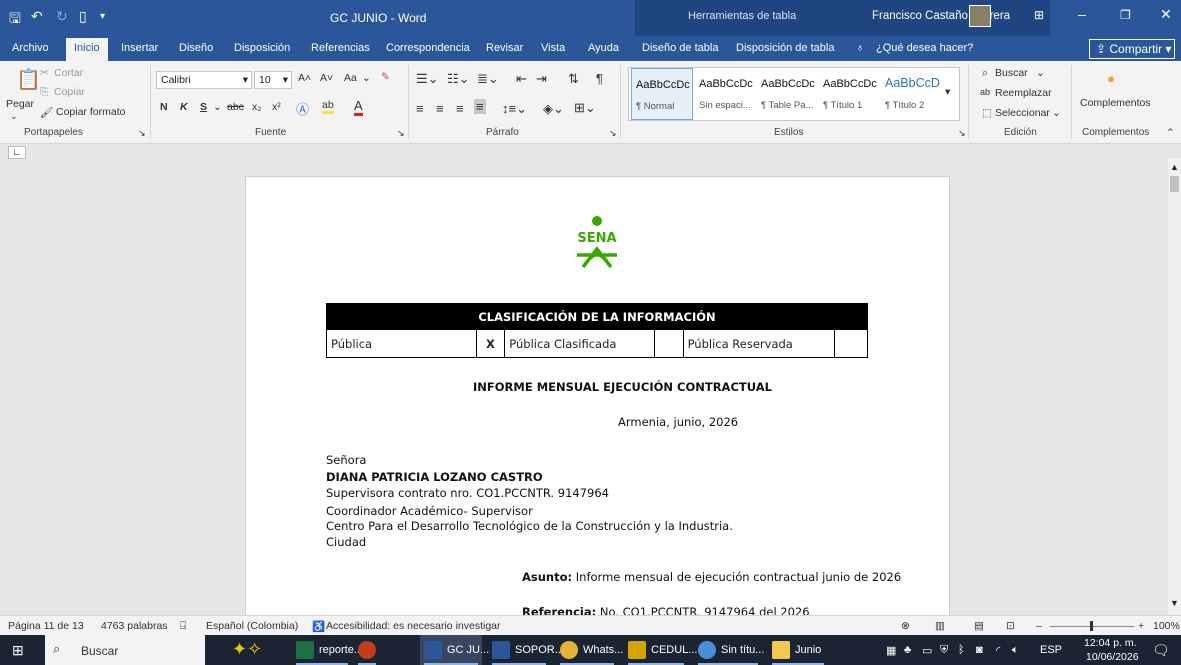 This screenshot has height=665, width=1181. Describe the element at coordinates (514, 109) in the screenshot. I see `line-spacing-icon: ↕≡⌄` at that location.